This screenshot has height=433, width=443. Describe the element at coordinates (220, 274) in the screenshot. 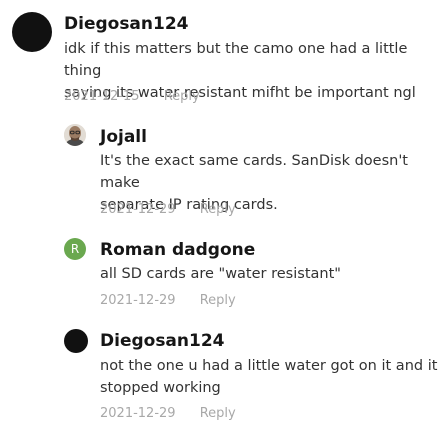

I see `comment-text-line: all SD cards are "water resistant"` at that location.